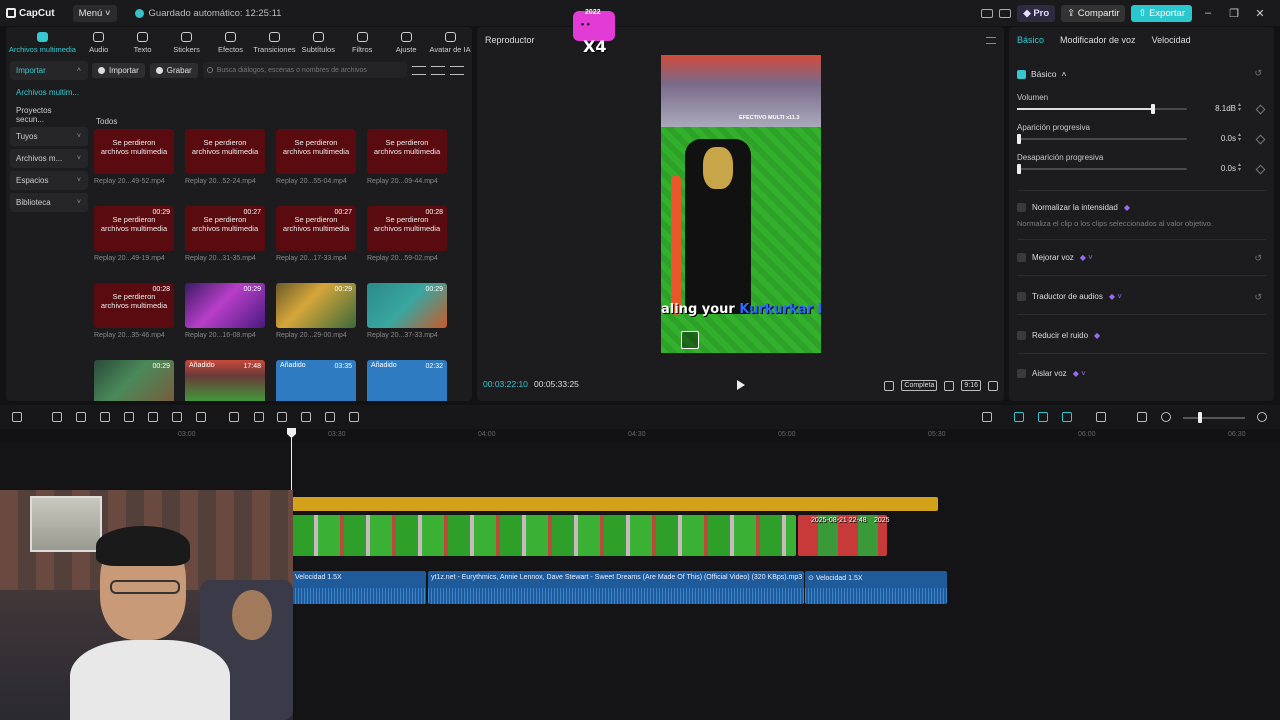  I want to click on tool-tab: Avatar de IA, so click(450, 44).